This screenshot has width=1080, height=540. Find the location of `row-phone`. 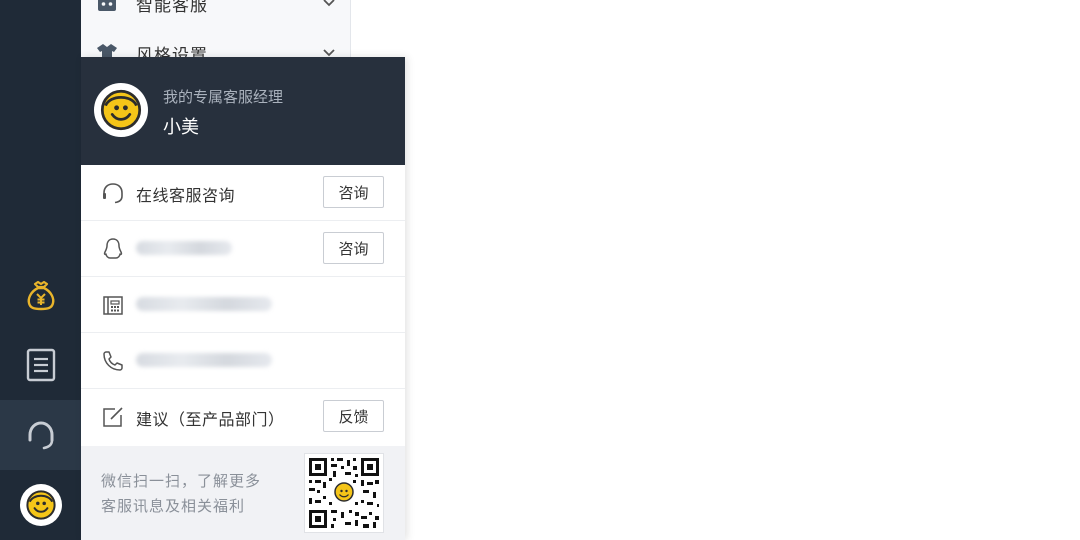

row-phone is located at coordinates (243, 361).